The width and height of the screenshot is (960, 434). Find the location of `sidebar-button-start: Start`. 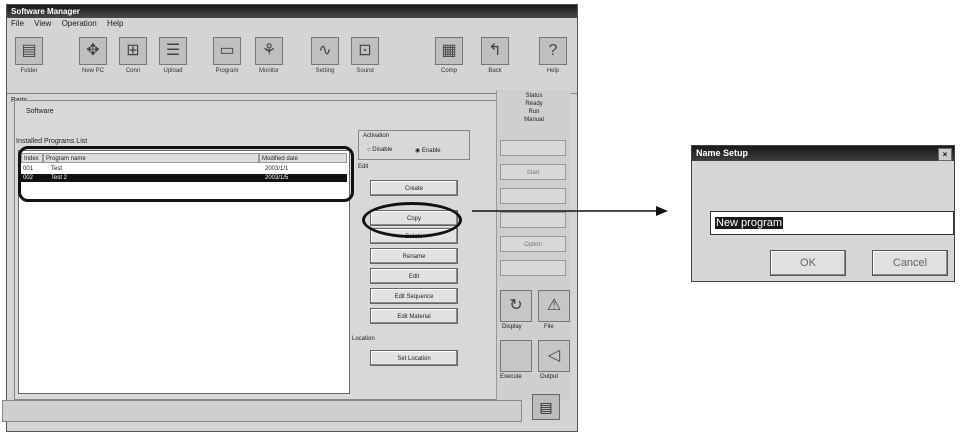

sidebar-button-start: Start is located at coordinates (533, 172).